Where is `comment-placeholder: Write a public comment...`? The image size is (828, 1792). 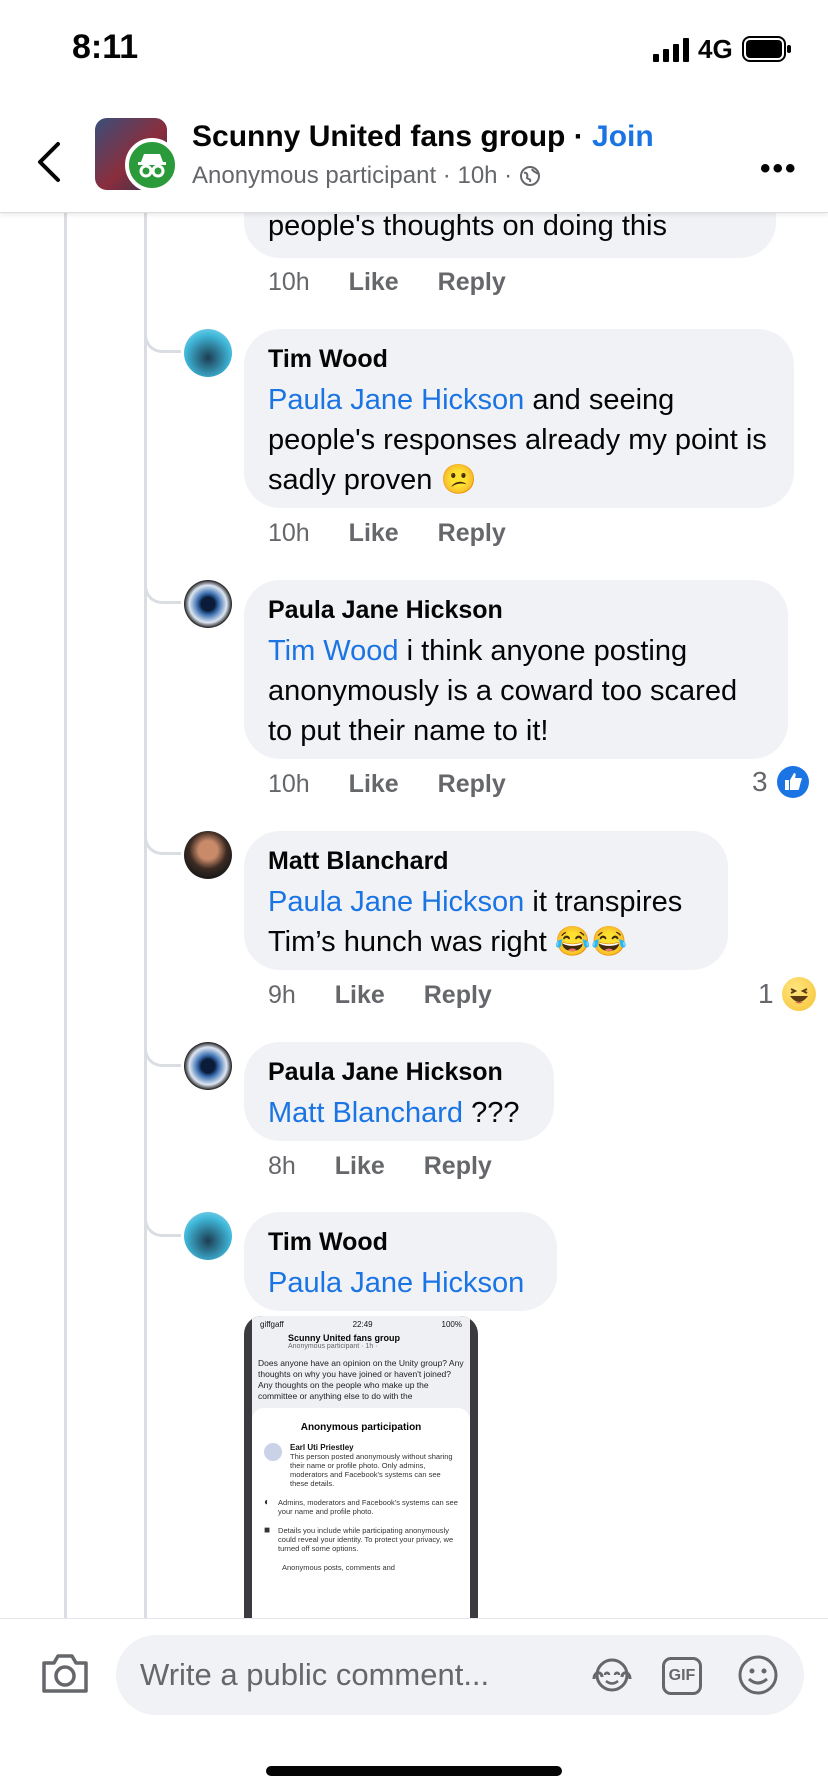 comment-placeholder: Write a public comment... is located at coordinates (315, 1674).